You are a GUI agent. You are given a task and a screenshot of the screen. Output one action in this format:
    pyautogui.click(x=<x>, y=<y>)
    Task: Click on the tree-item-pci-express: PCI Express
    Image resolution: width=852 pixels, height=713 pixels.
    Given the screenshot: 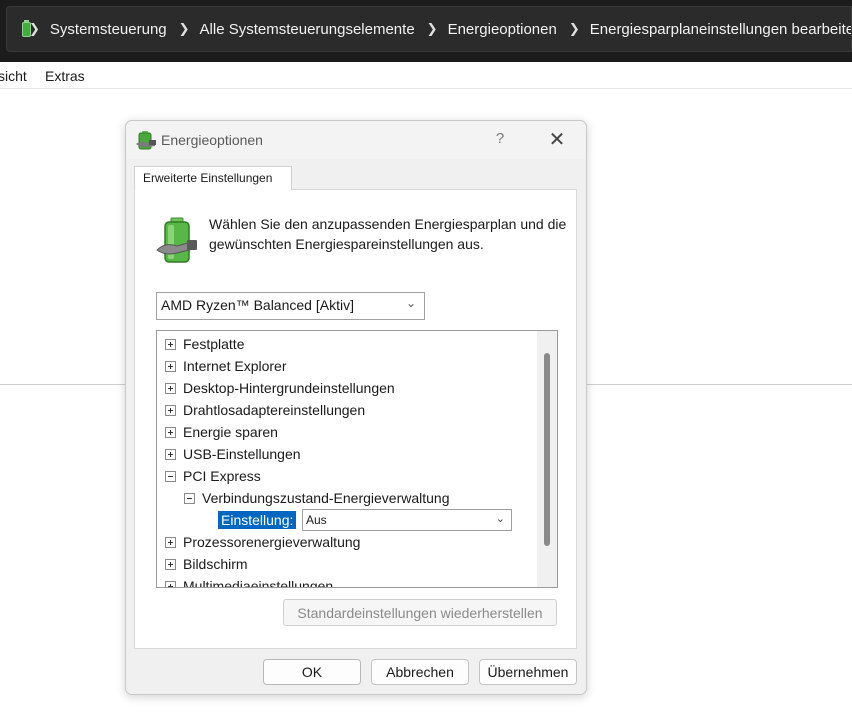 What is the action you would take?
    pyautogui.click(x=213, y=476)
    